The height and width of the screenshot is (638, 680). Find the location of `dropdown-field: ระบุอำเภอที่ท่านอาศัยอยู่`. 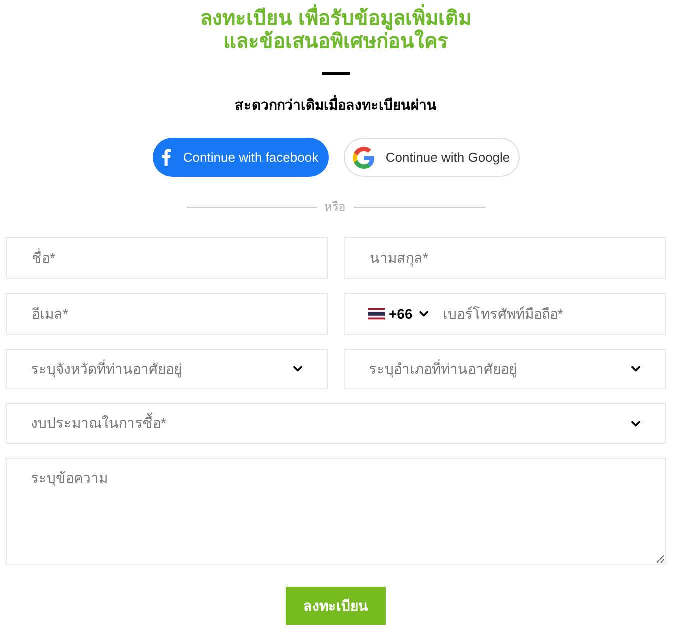

dropdown-field: ระบุอำเภอที่ท่านอาศัยอยู่ is located at coordinates (505, 369).